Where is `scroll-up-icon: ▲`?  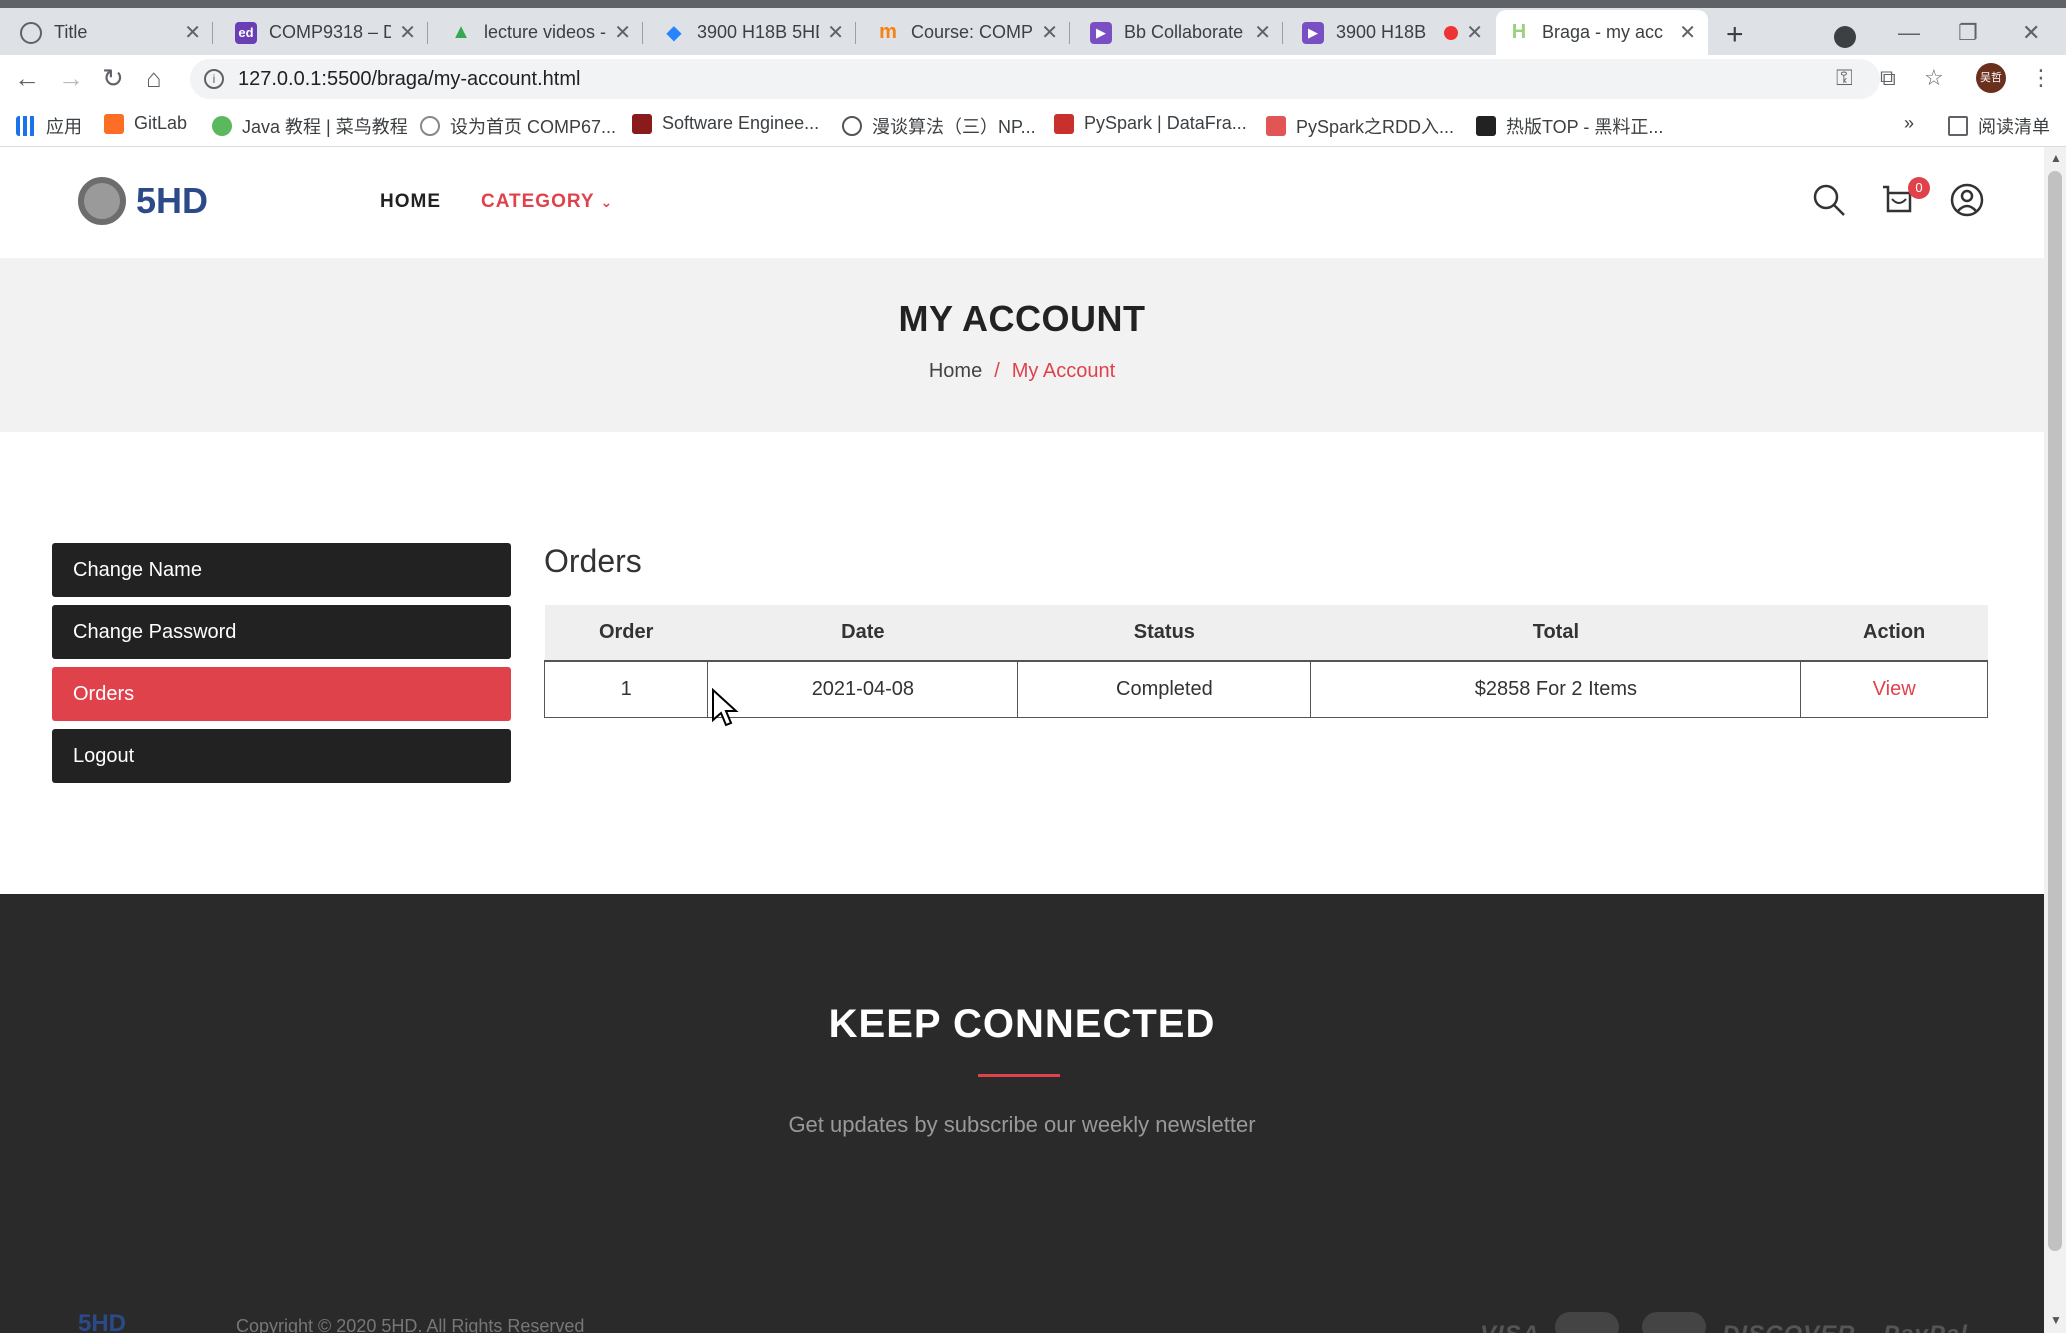 scroll-up-icon: ▲ is located at coordinates (2056, 158).